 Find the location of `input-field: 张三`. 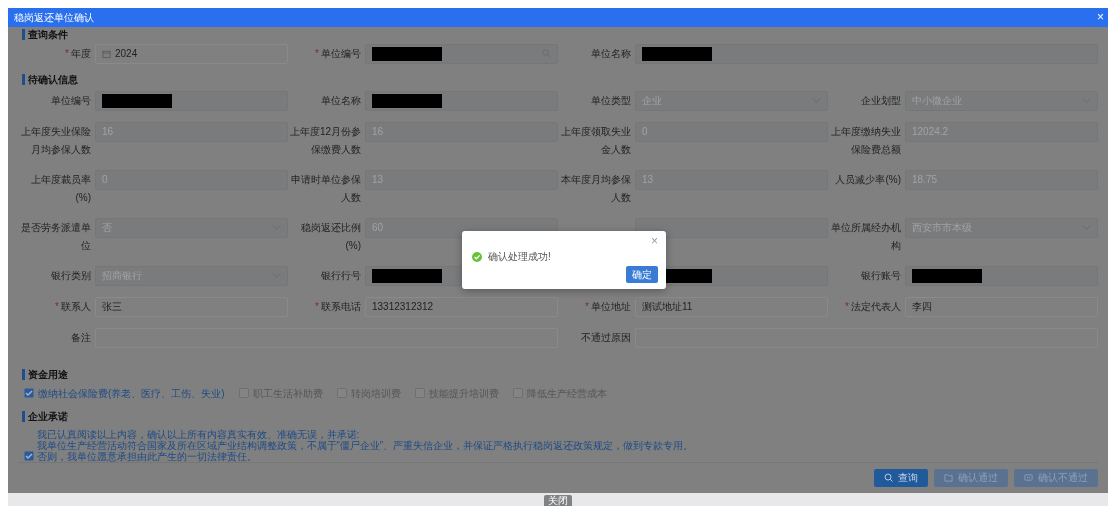

input-field: 张三 is located at coordinates (191, 306).